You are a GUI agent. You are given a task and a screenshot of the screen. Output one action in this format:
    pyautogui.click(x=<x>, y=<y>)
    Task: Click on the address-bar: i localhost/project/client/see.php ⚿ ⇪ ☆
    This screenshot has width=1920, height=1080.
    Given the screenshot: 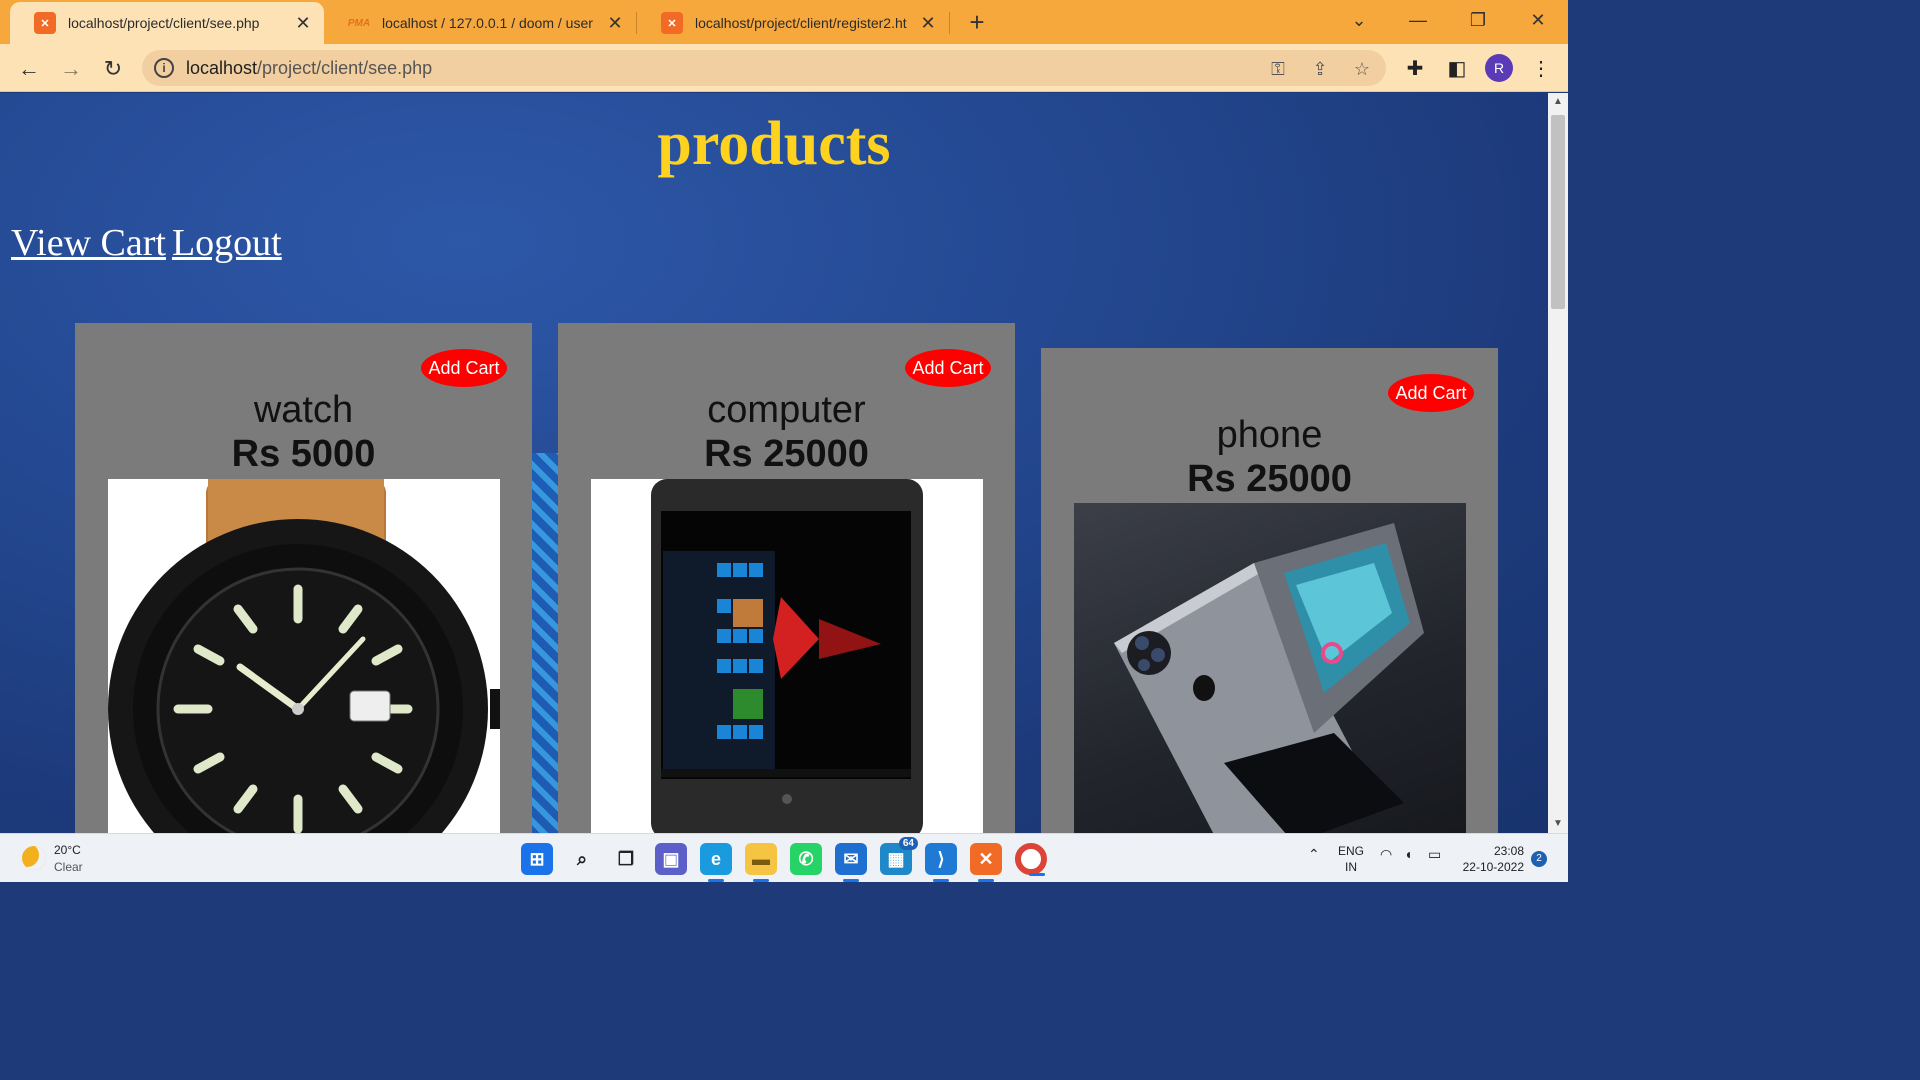 What is the action you would take?
    pyautogui.click(x=764, y=68)
    